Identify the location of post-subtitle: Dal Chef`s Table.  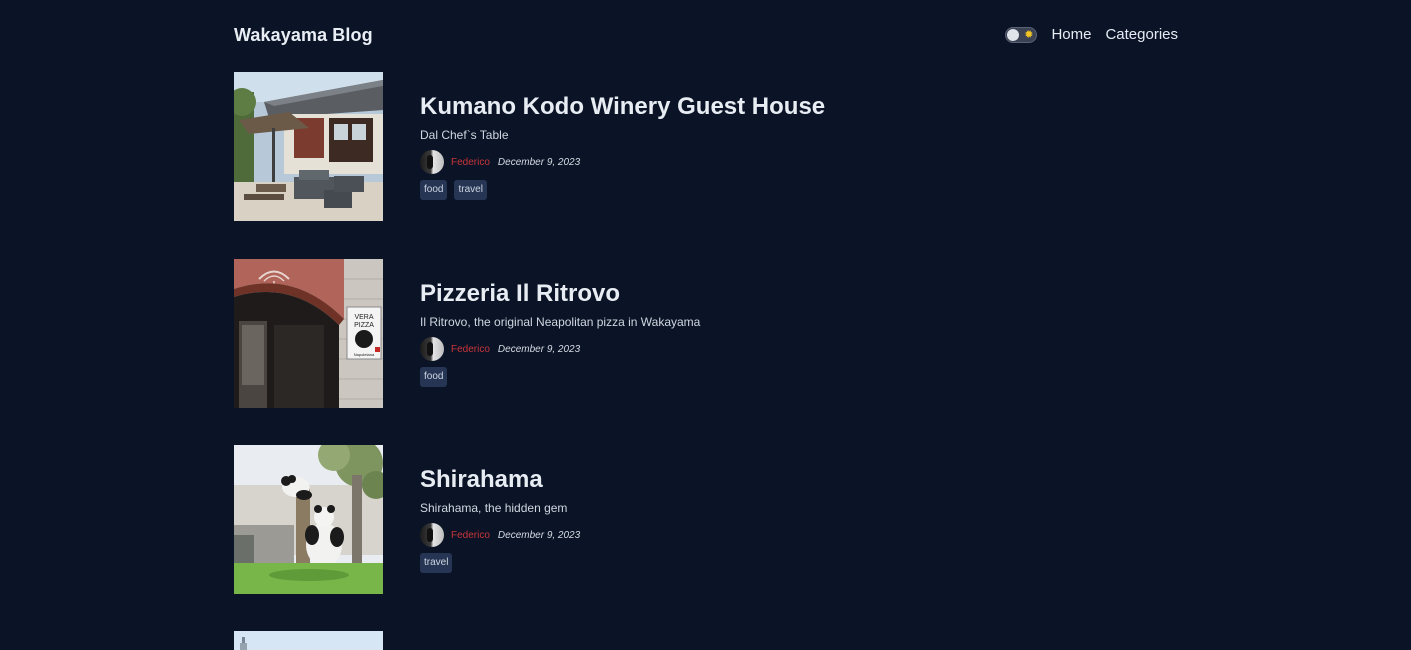
(464, 135).